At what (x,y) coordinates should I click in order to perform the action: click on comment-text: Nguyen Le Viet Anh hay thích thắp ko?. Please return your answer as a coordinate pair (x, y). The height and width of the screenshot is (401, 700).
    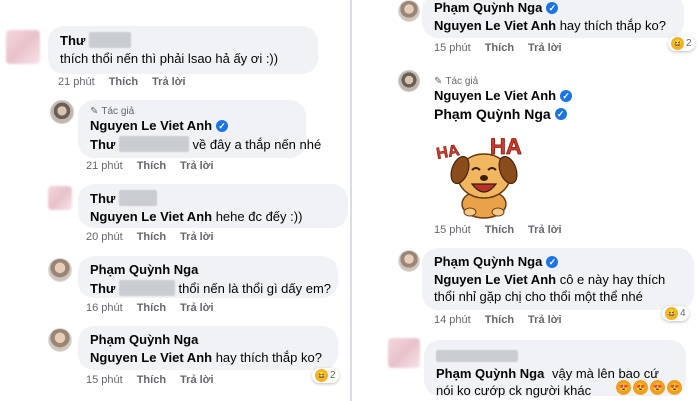
    Looking at the image, I should click on (208, 357).